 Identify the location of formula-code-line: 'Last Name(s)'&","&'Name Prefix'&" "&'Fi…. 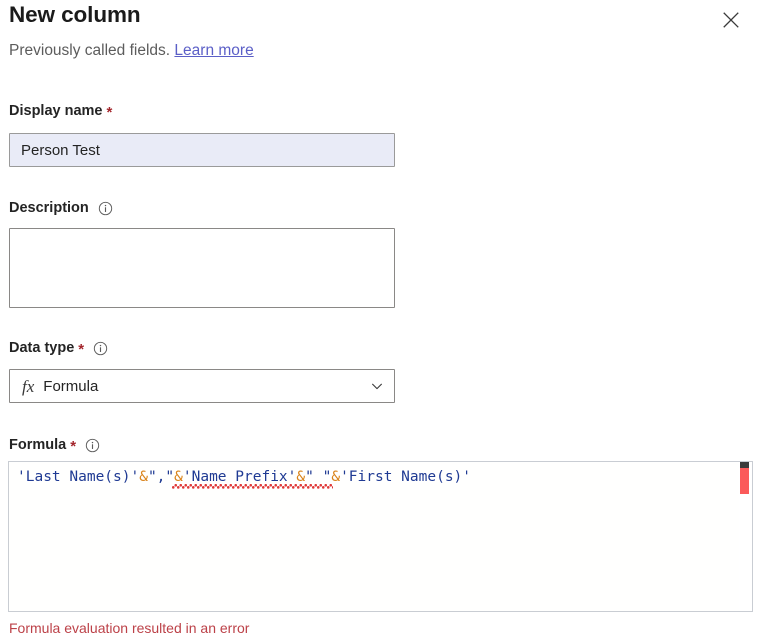
(244, 477).